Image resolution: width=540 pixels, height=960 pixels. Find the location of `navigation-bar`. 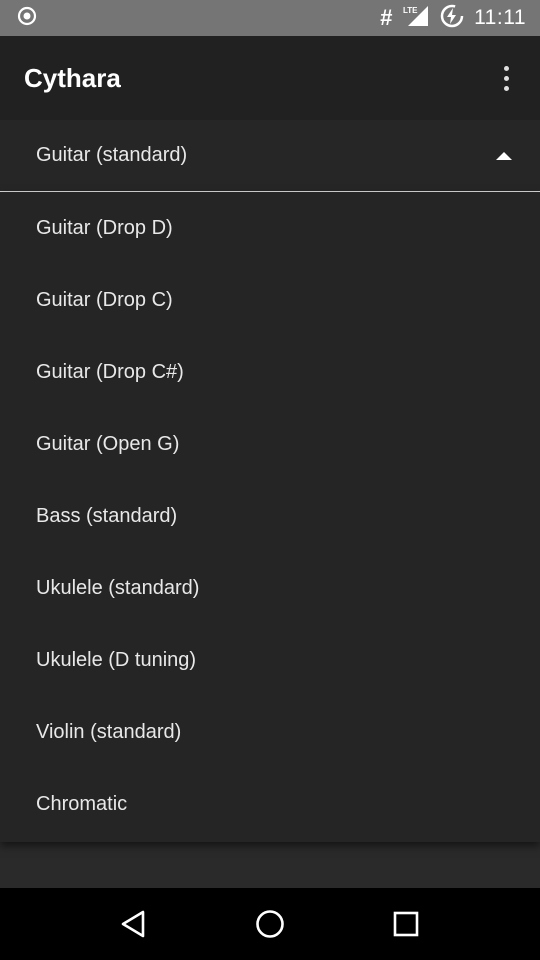

navigation-bar is located at coordinates (270, 924).